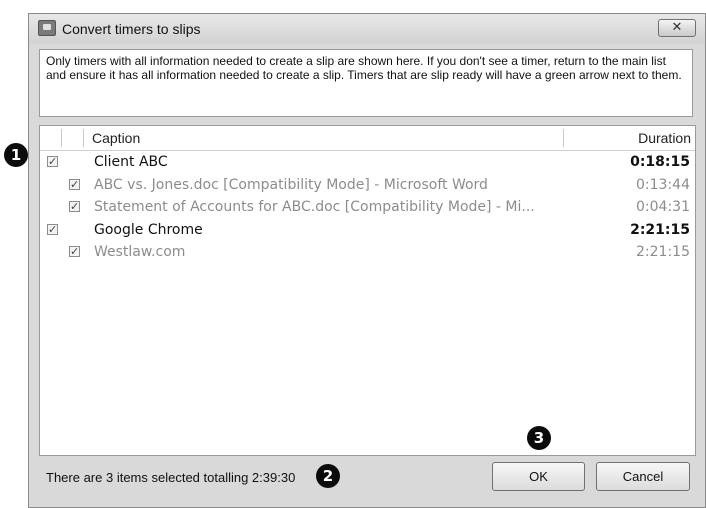  I want to click on callout-marker: 2, so click(328, 476).